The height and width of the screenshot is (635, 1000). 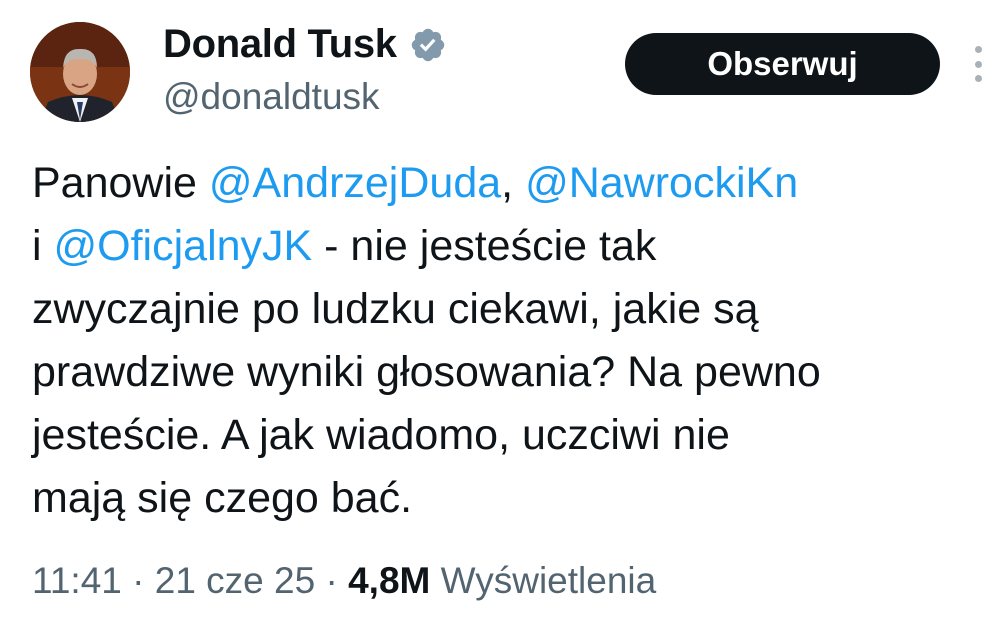 What do you see at coordinates (782, 64) in the screenshot?
I see `follow-button: Obserwuj` at bounding box center [782, 64].